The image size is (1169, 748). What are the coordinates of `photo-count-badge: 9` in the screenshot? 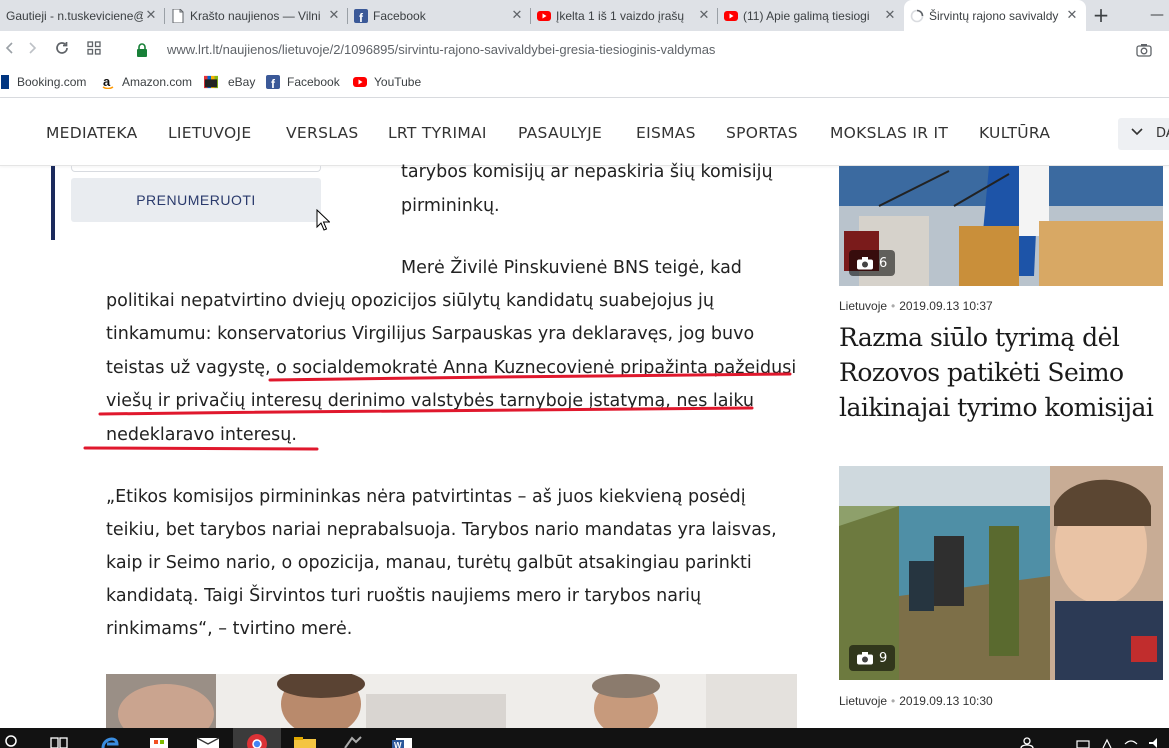 It's located at (872, 658).